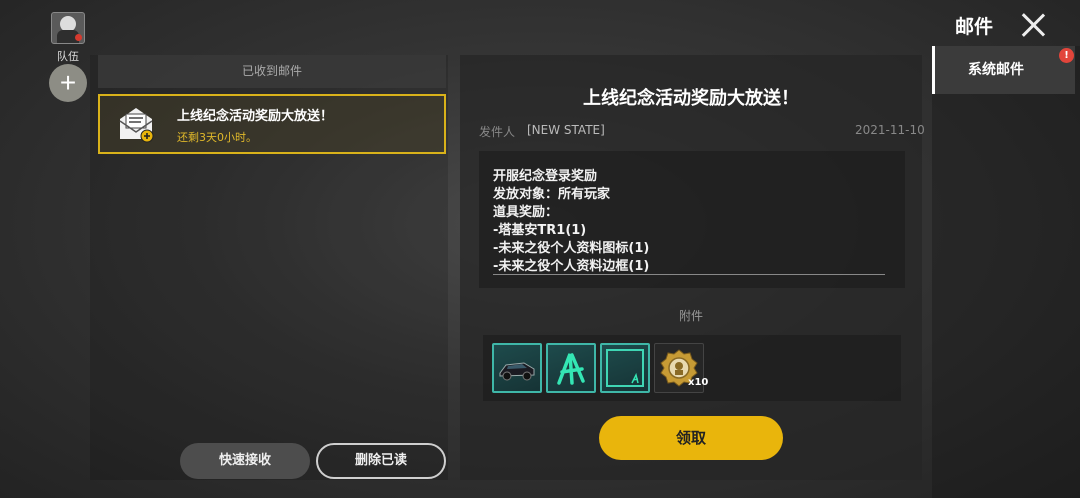  Describe the element at coordinates (552, 194) in the screenshot. I see `body-line: 发放对象：所有玩家` at that location.